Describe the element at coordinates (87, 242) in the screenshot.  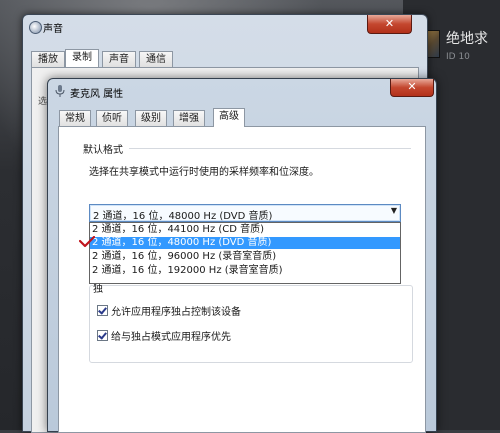
I see `annotation-checkmark-icon` at that location.